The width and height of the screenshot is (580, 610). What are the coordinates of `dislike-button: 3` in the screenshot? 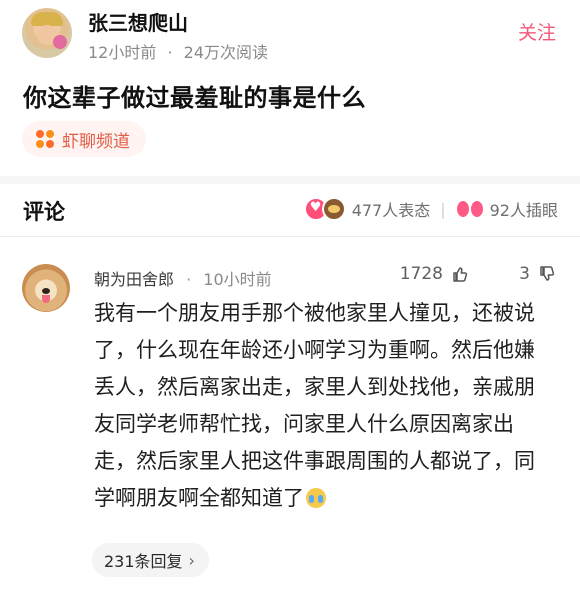 It's located at (537, 274).